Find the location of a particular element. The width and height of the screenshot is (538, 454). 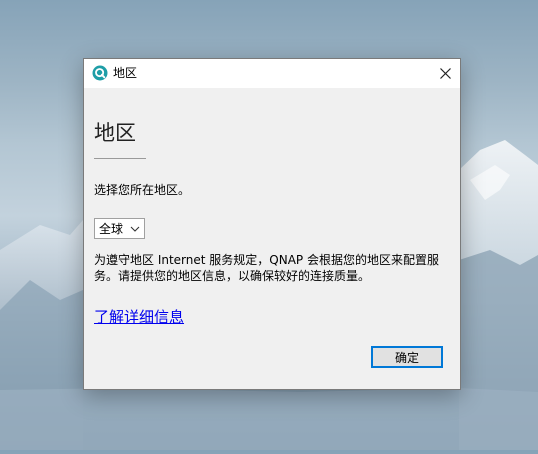

window-title: 地区 is located at coordinates (125, 73).